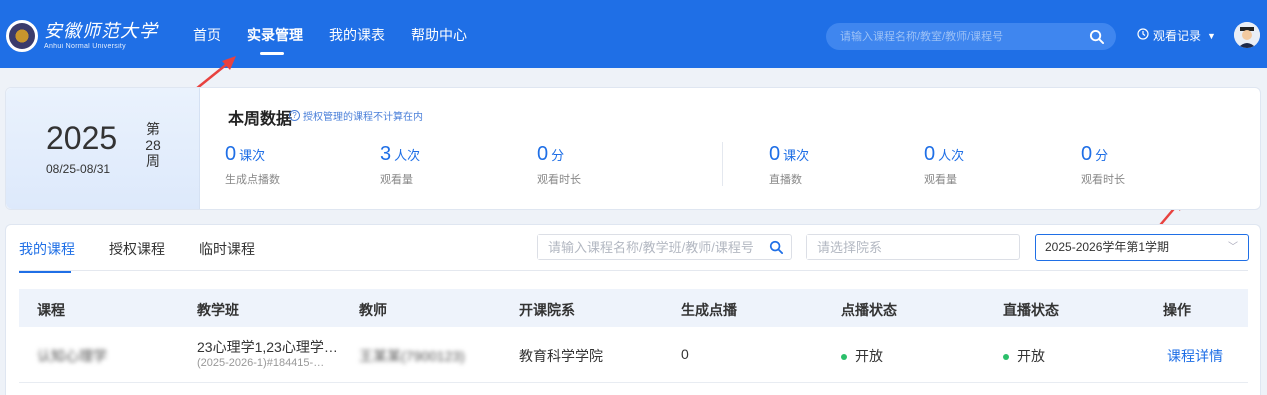 This screenshot has height=395, width=1267. I want to click on view-history-dropdown: 观看记录 ▼, so click(1176, 35).